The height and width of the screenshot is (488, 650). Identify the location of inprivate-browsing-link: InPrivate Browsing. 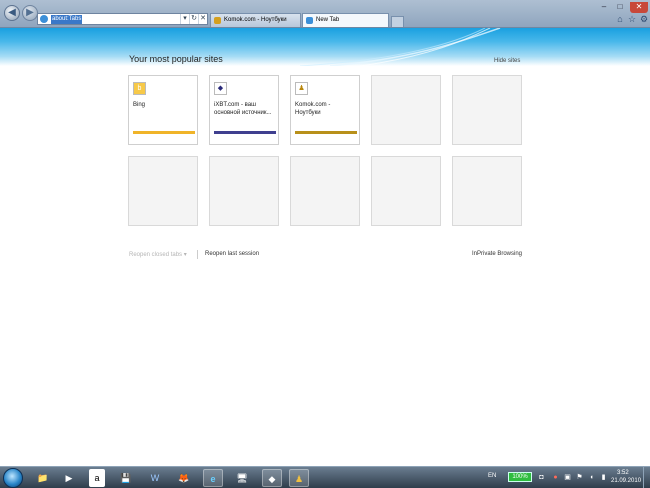
(497, 254).